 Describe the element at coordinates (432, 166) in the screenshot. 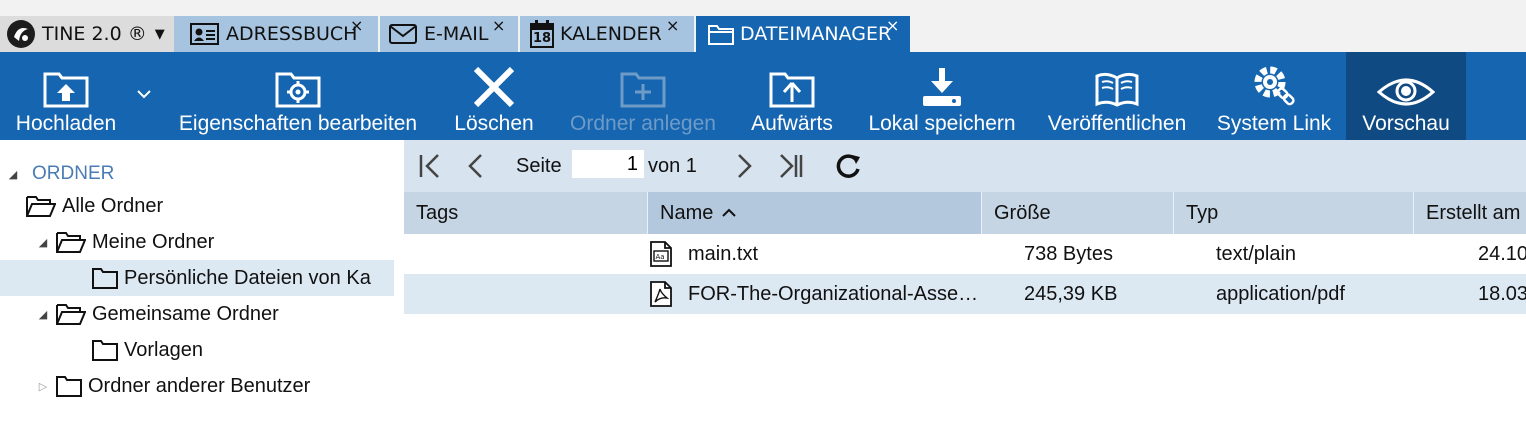

I see `first-page-icon` at that location.